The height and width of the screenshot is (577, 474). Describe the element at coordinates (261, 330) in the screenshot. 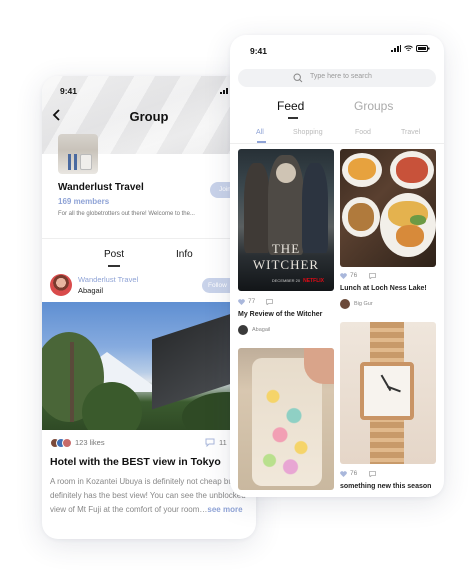

I see `card-author: Abagail` at that location.